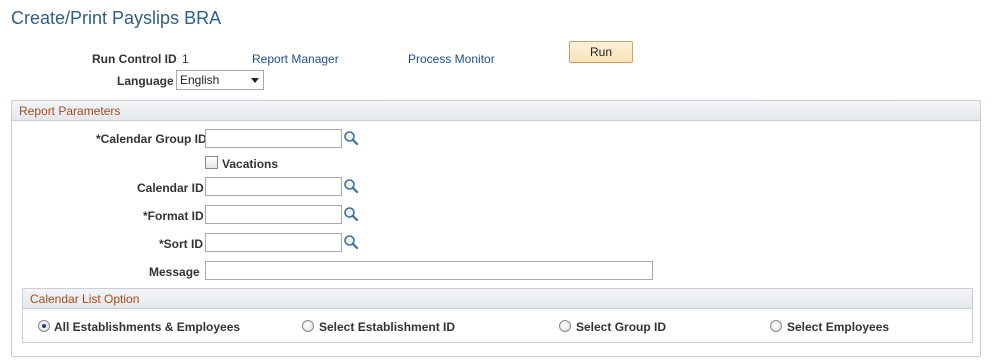  What do you see at coordinates (170, 188) in the screenshot?
I see `calendar-id-label: Calendar ID` at bounding box center [170, 188].